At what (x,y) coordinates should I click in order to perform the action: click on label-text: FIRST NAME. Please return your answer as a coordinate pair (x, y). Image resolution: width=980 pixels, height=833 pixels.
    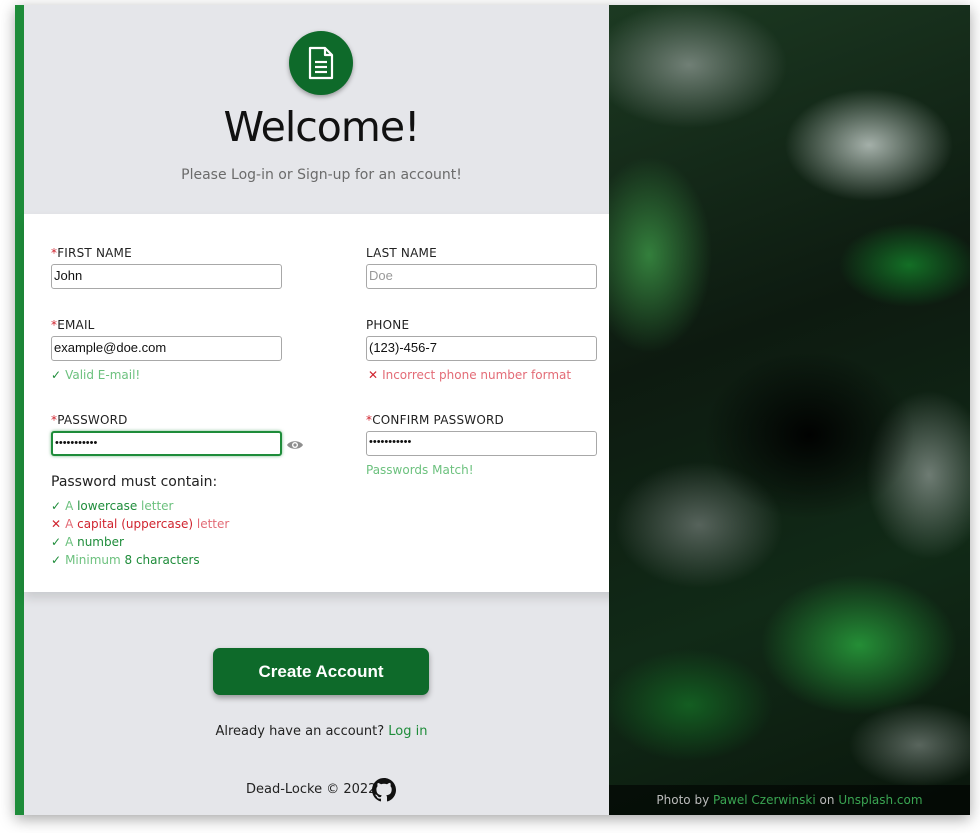
    Looking at the image, I should click on (94, 253).